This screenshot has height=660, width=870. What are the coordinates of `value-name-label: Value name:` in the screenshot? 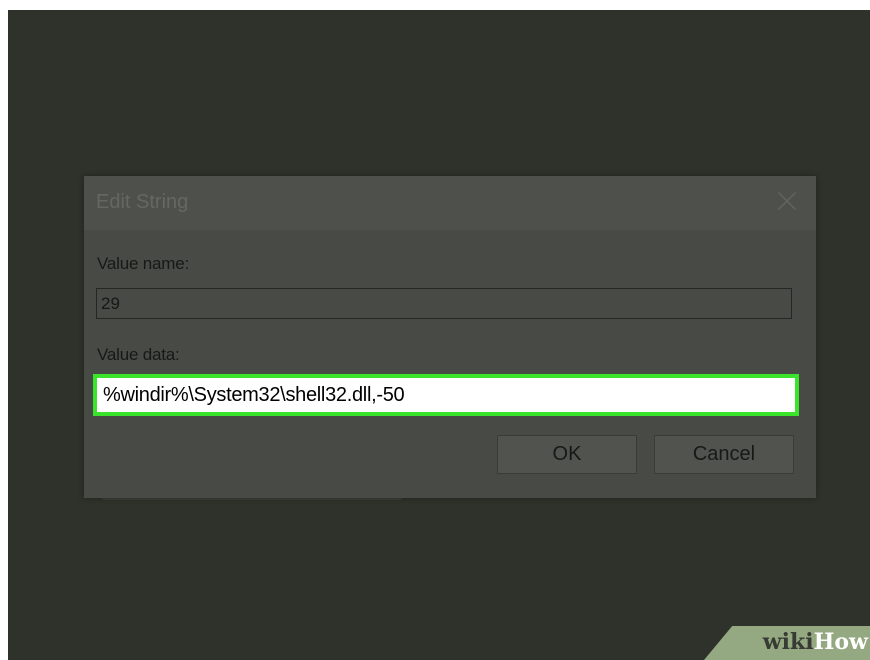 It's located at (143, 263).